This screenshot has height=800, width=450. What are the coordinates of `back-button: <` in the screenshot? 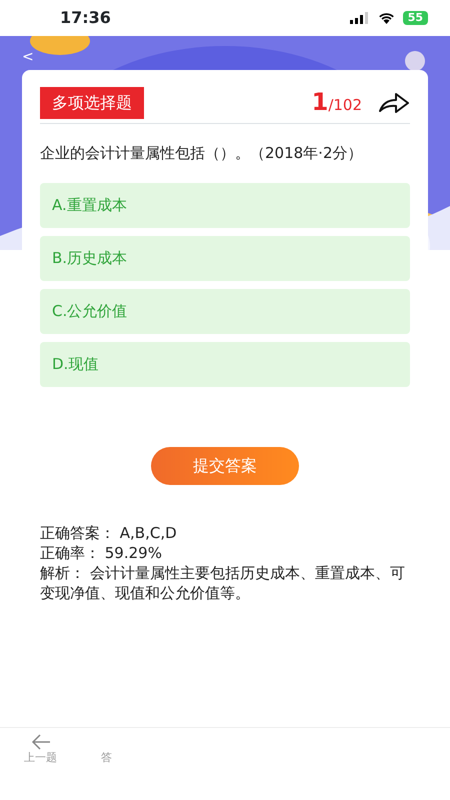 It's located at (28, 57).